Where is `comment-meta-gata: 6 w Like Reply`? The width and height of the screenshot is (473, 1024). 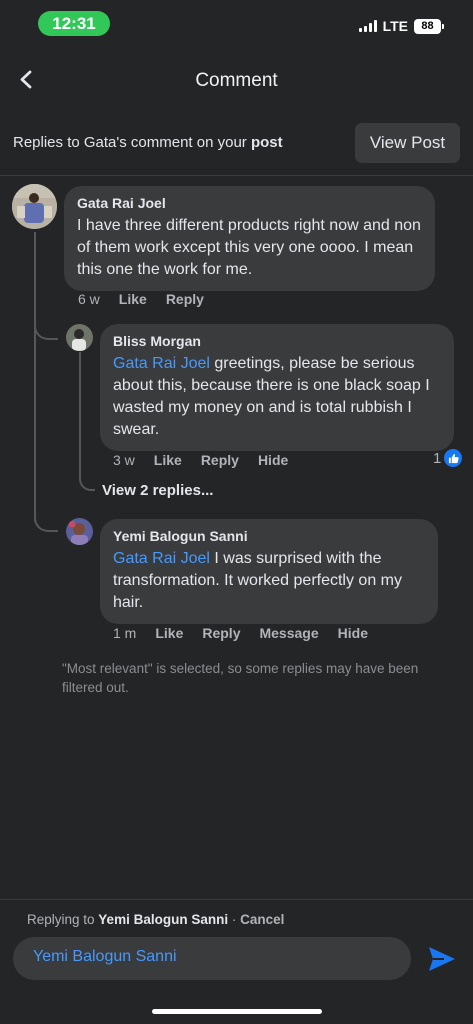
comment-meta-gata: 6 w Like Reply is located at coordinates (150, 299).